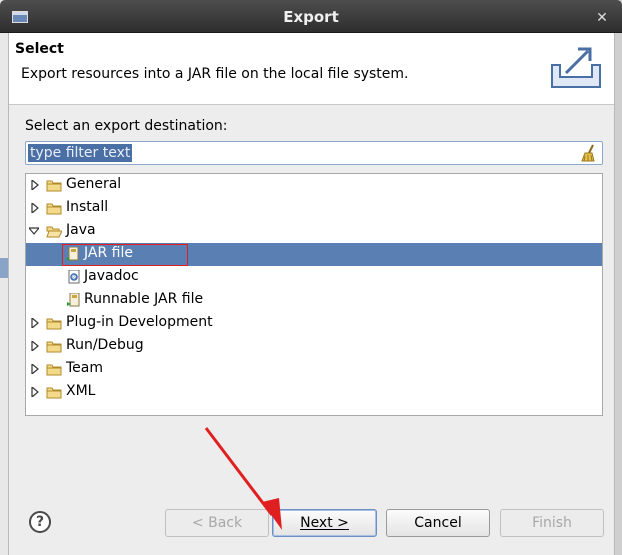 This screenshot has height=555, width=622. Describe the element at coordinates (80, 153) in the screenshot. I see `filter-text: type filter text` at that location.